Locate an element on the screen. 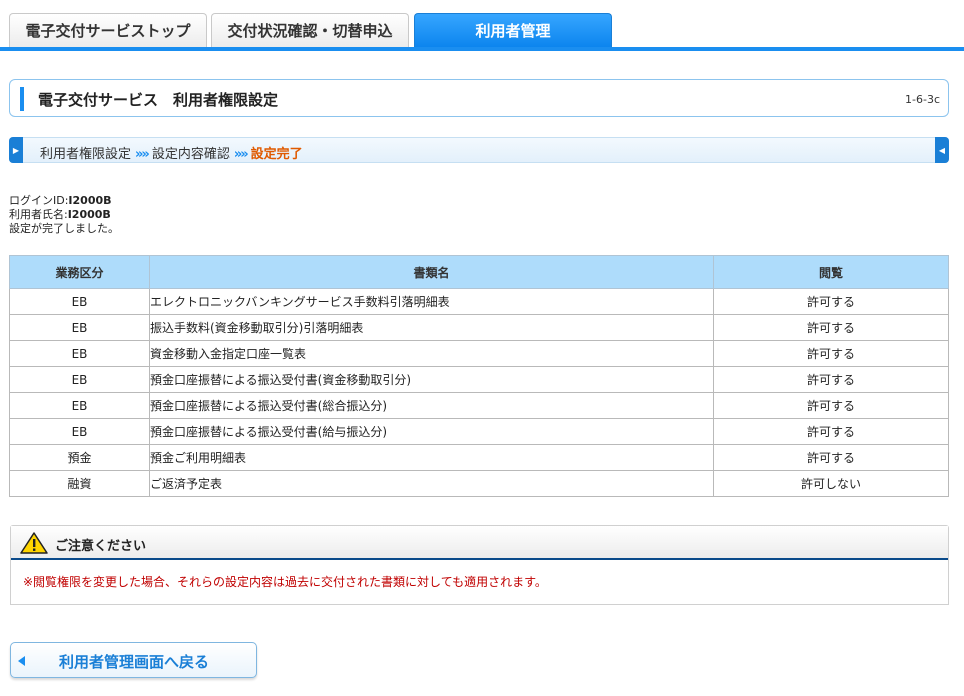 The image size is (964, 696). step-item: 利用者権限設定 is located at coordinates (86, 154).